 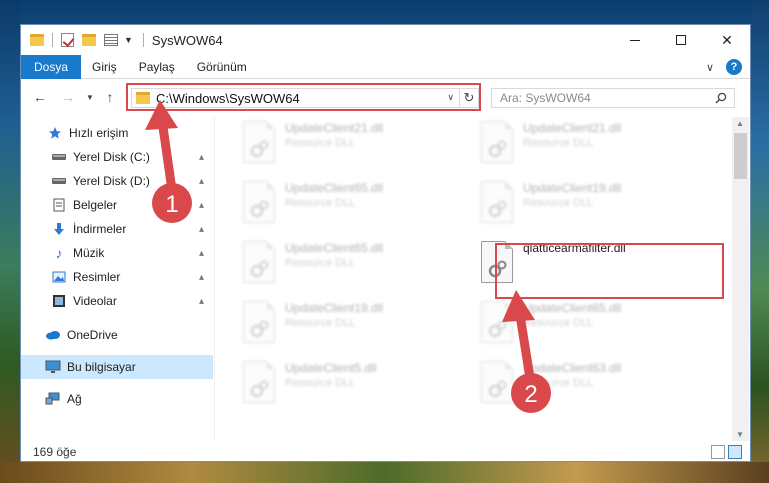 What do you see at coordinates (740, 123) in the screenshot?
I see `scroll-up-icon: ▲` at bounding box center [740, 123].